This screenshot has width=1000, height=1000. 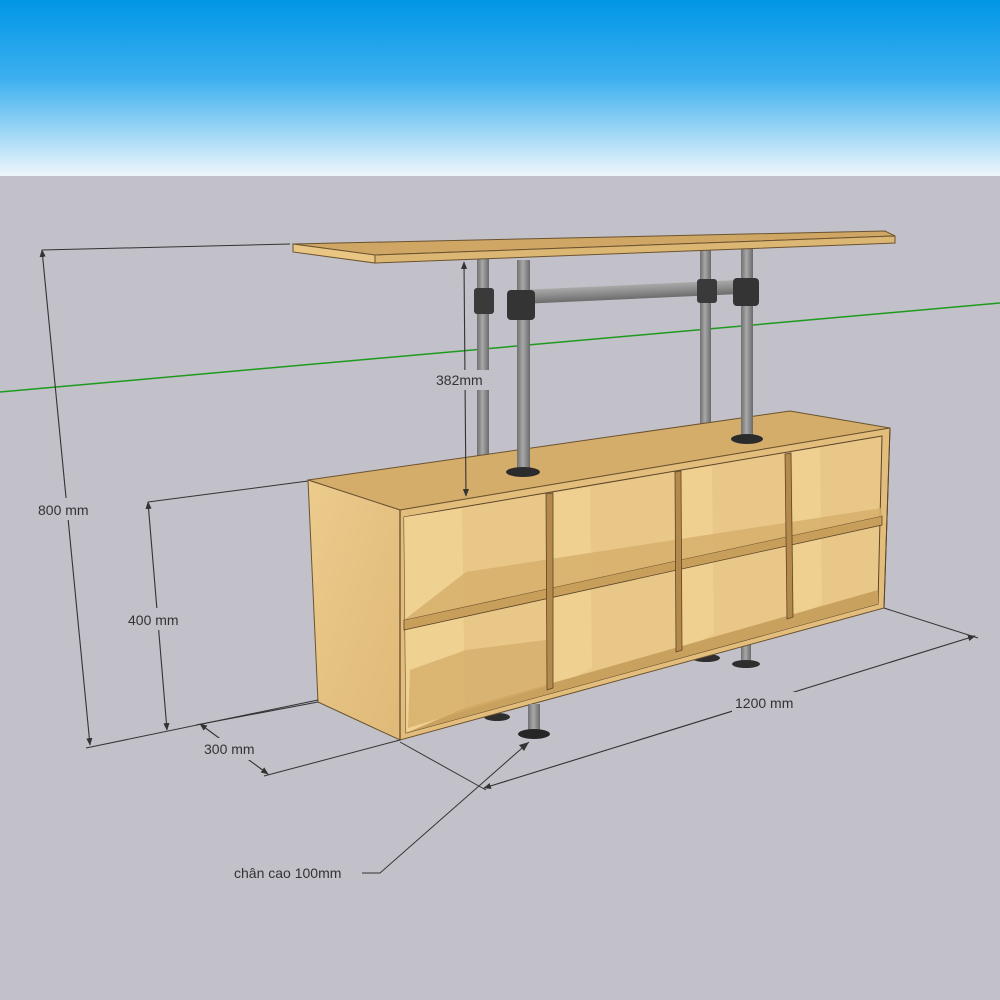 What do you see at coordinates (459, 380) in the screenshot?
I see `frame-height-label: 382mm` at bounding box center [459, 380].